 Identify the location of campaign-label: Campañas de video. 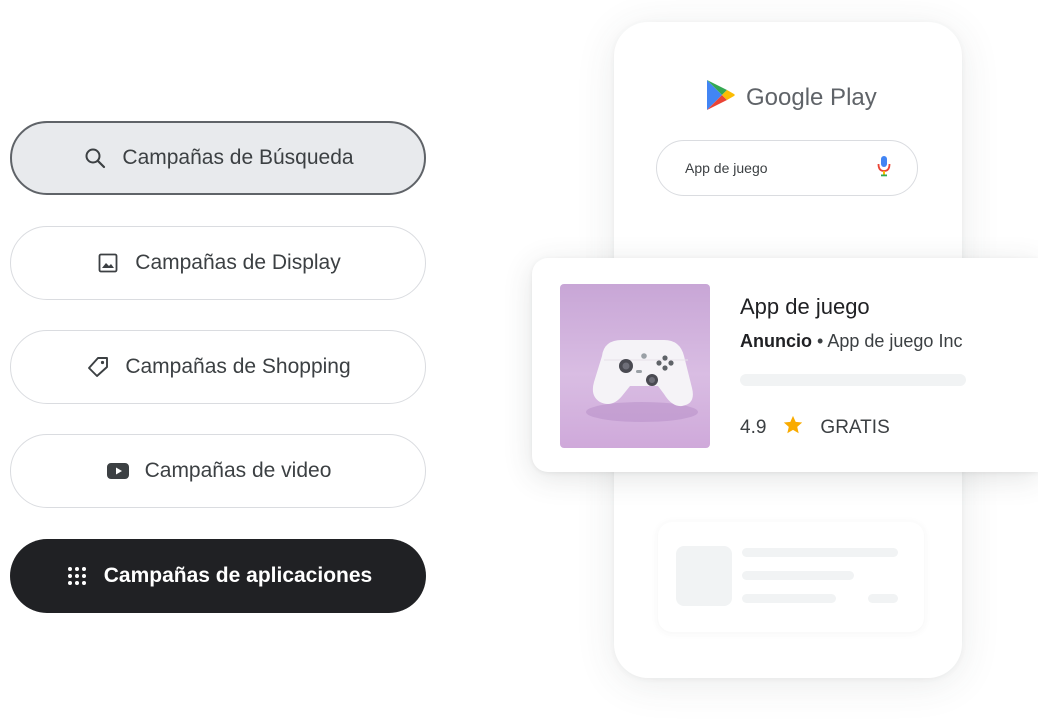
(238, 470).